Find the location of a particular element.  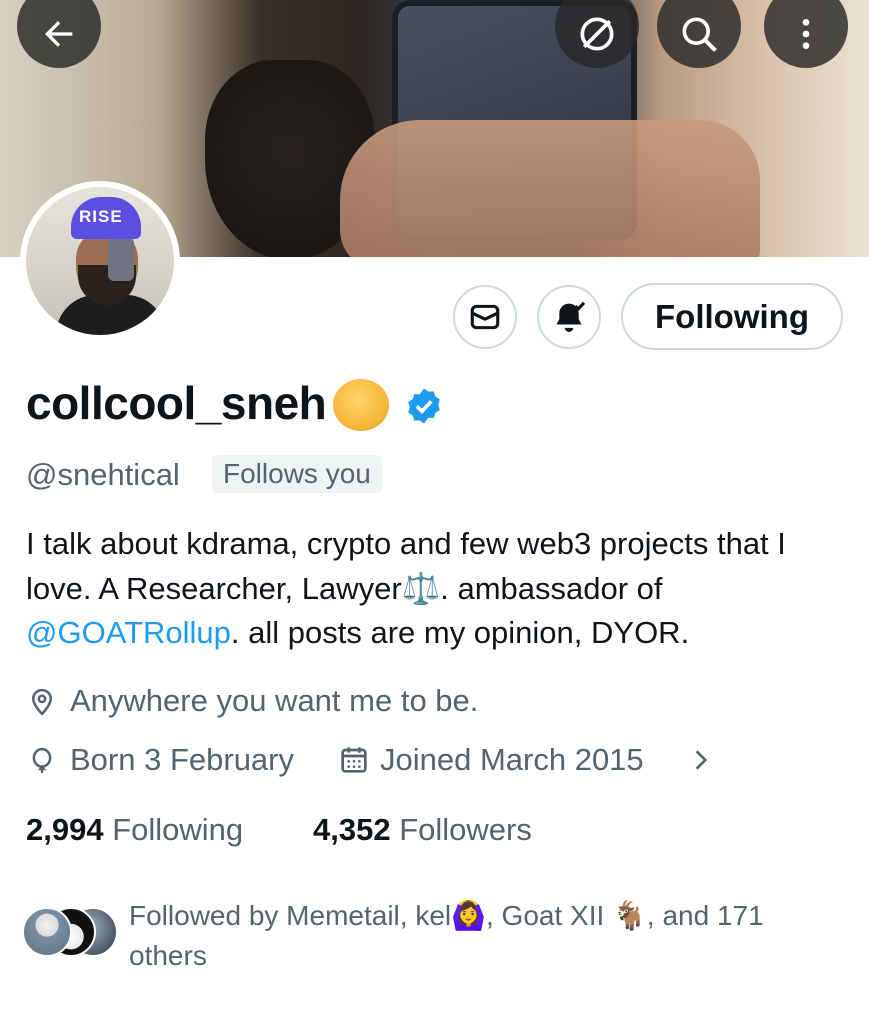

verified-badge-icon is located at coordinates (424, 406).